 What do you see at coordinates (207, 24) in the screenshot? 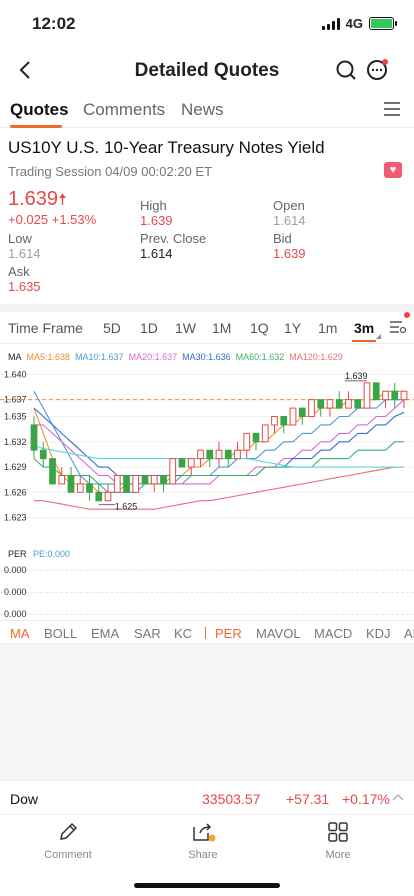
I see `status-bar: 12:02 4G` at bounding box center [207, 24].